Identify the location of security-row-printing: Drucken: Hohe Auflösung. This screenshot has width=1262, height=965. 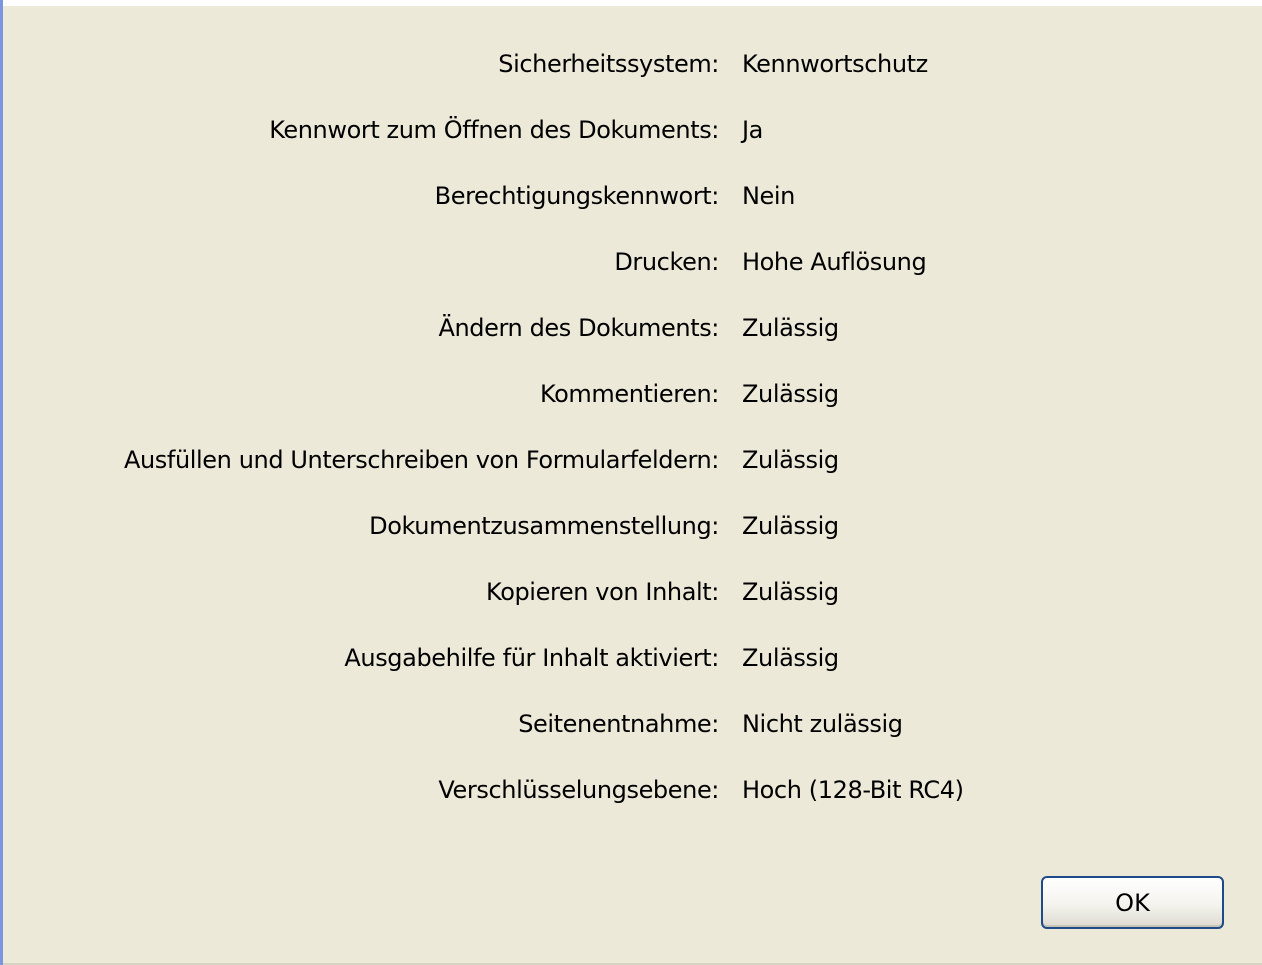
(632, 271).